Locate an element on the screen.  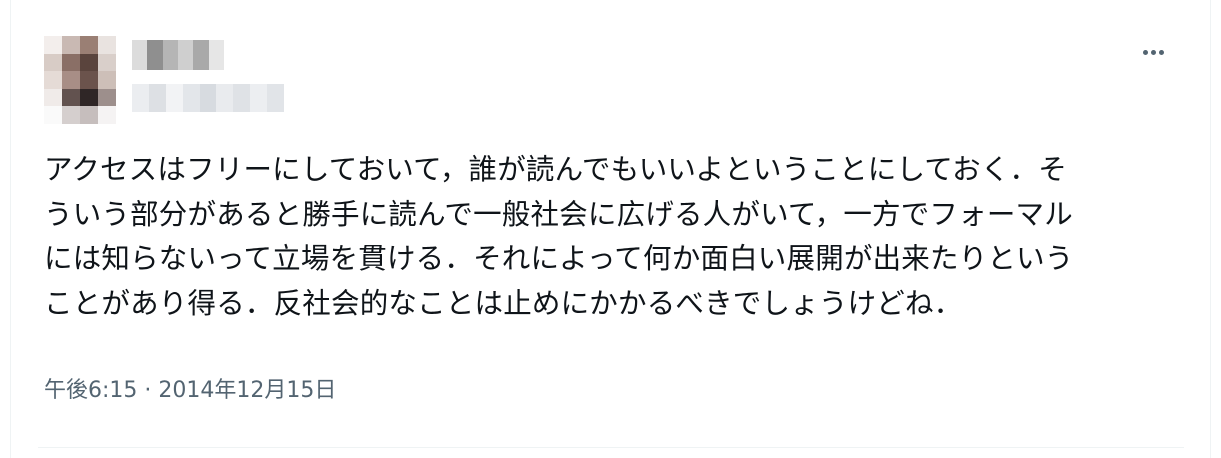
tweet-timestamp: 午後6:15 · 2014年12月15日 is located at coordinates (190, 388).